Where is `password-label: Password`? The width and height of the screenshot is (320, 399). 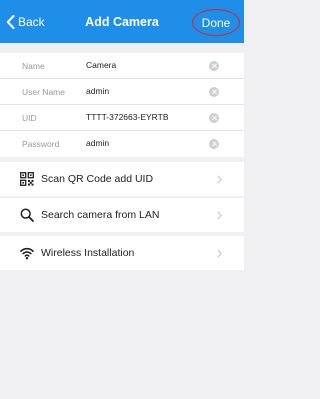
password-label: Password is located at coordinates (41, 144).